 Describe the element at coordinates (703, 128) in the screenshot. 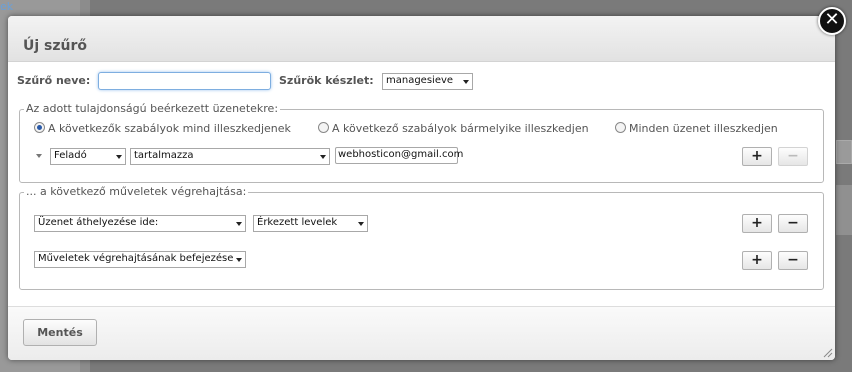

I see `match-all-messages-label: Minden üzenet illeszkedjen` at that location.